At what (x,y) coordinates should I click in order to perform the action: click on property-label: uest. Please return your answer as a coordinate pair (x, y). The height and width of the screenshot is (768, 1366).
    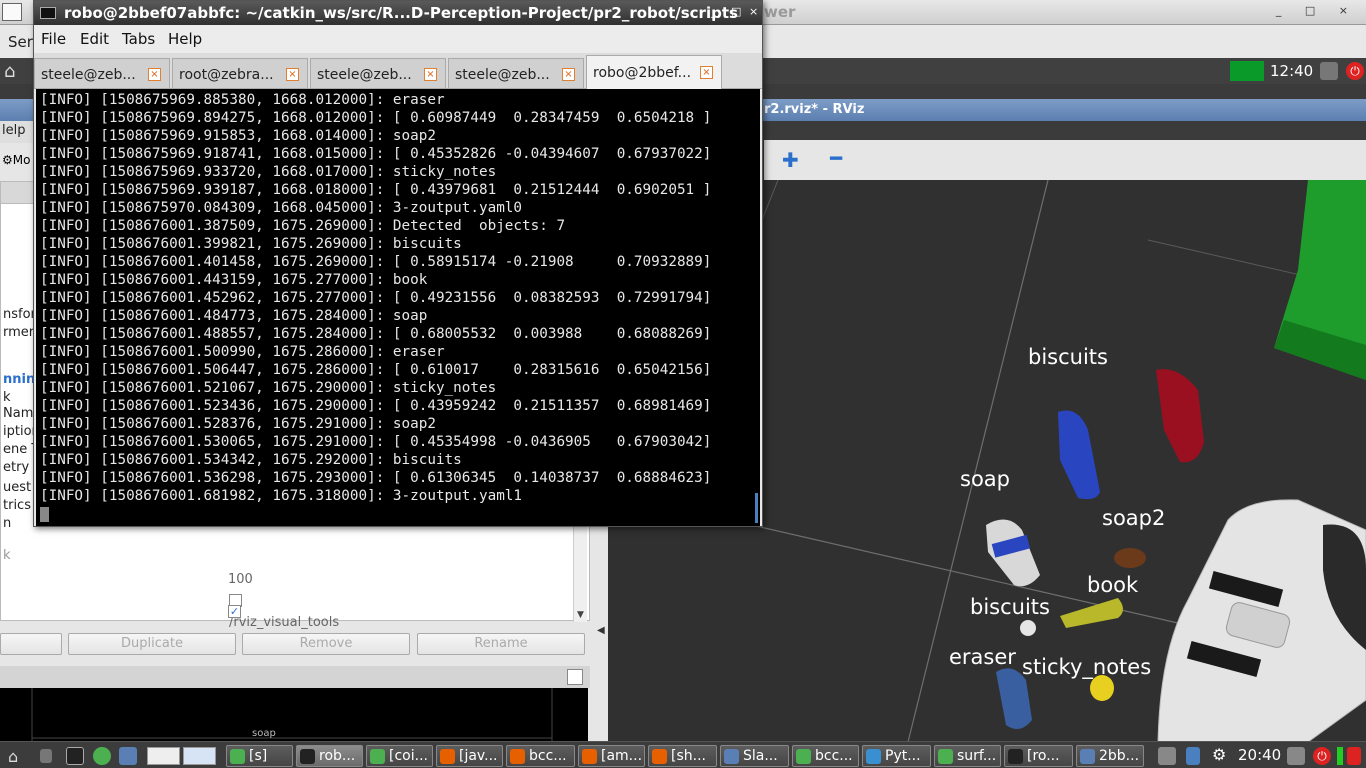
    Looking at the image, I should click on (17, 487).